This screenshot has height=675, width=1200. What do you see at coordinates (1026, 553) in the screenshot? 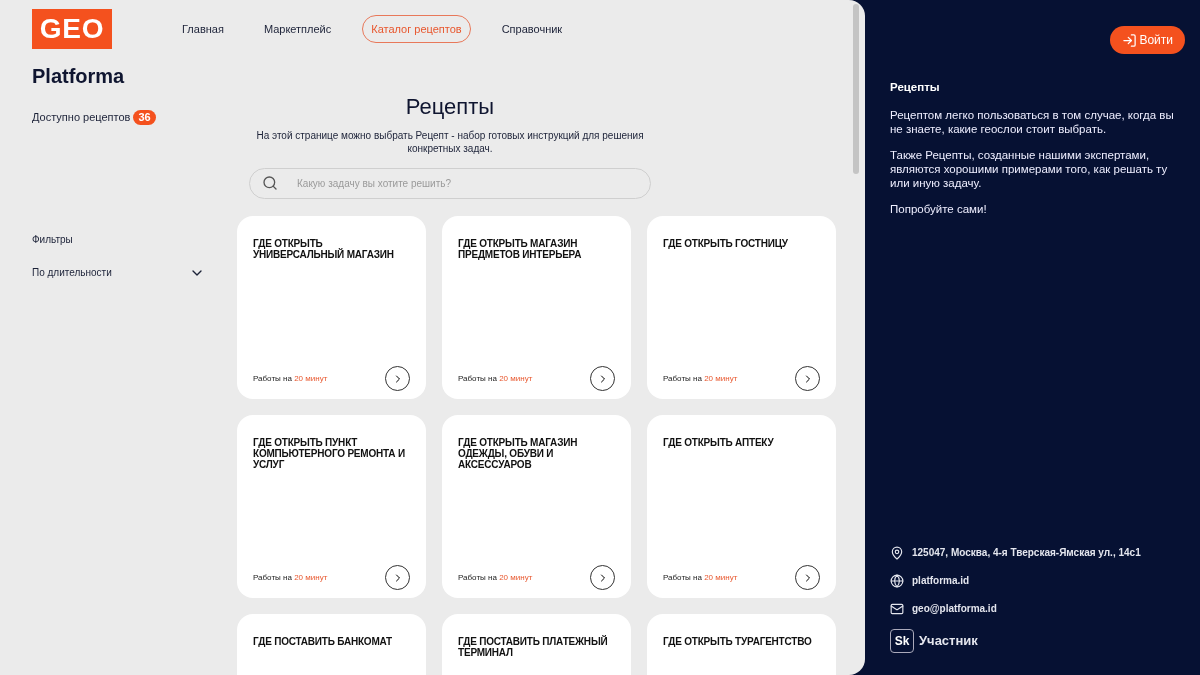
I see `contact-text: 125047, Москва, 4-я Тверская-Ямская ул., 14с1` at bounding box center [1026, 553].